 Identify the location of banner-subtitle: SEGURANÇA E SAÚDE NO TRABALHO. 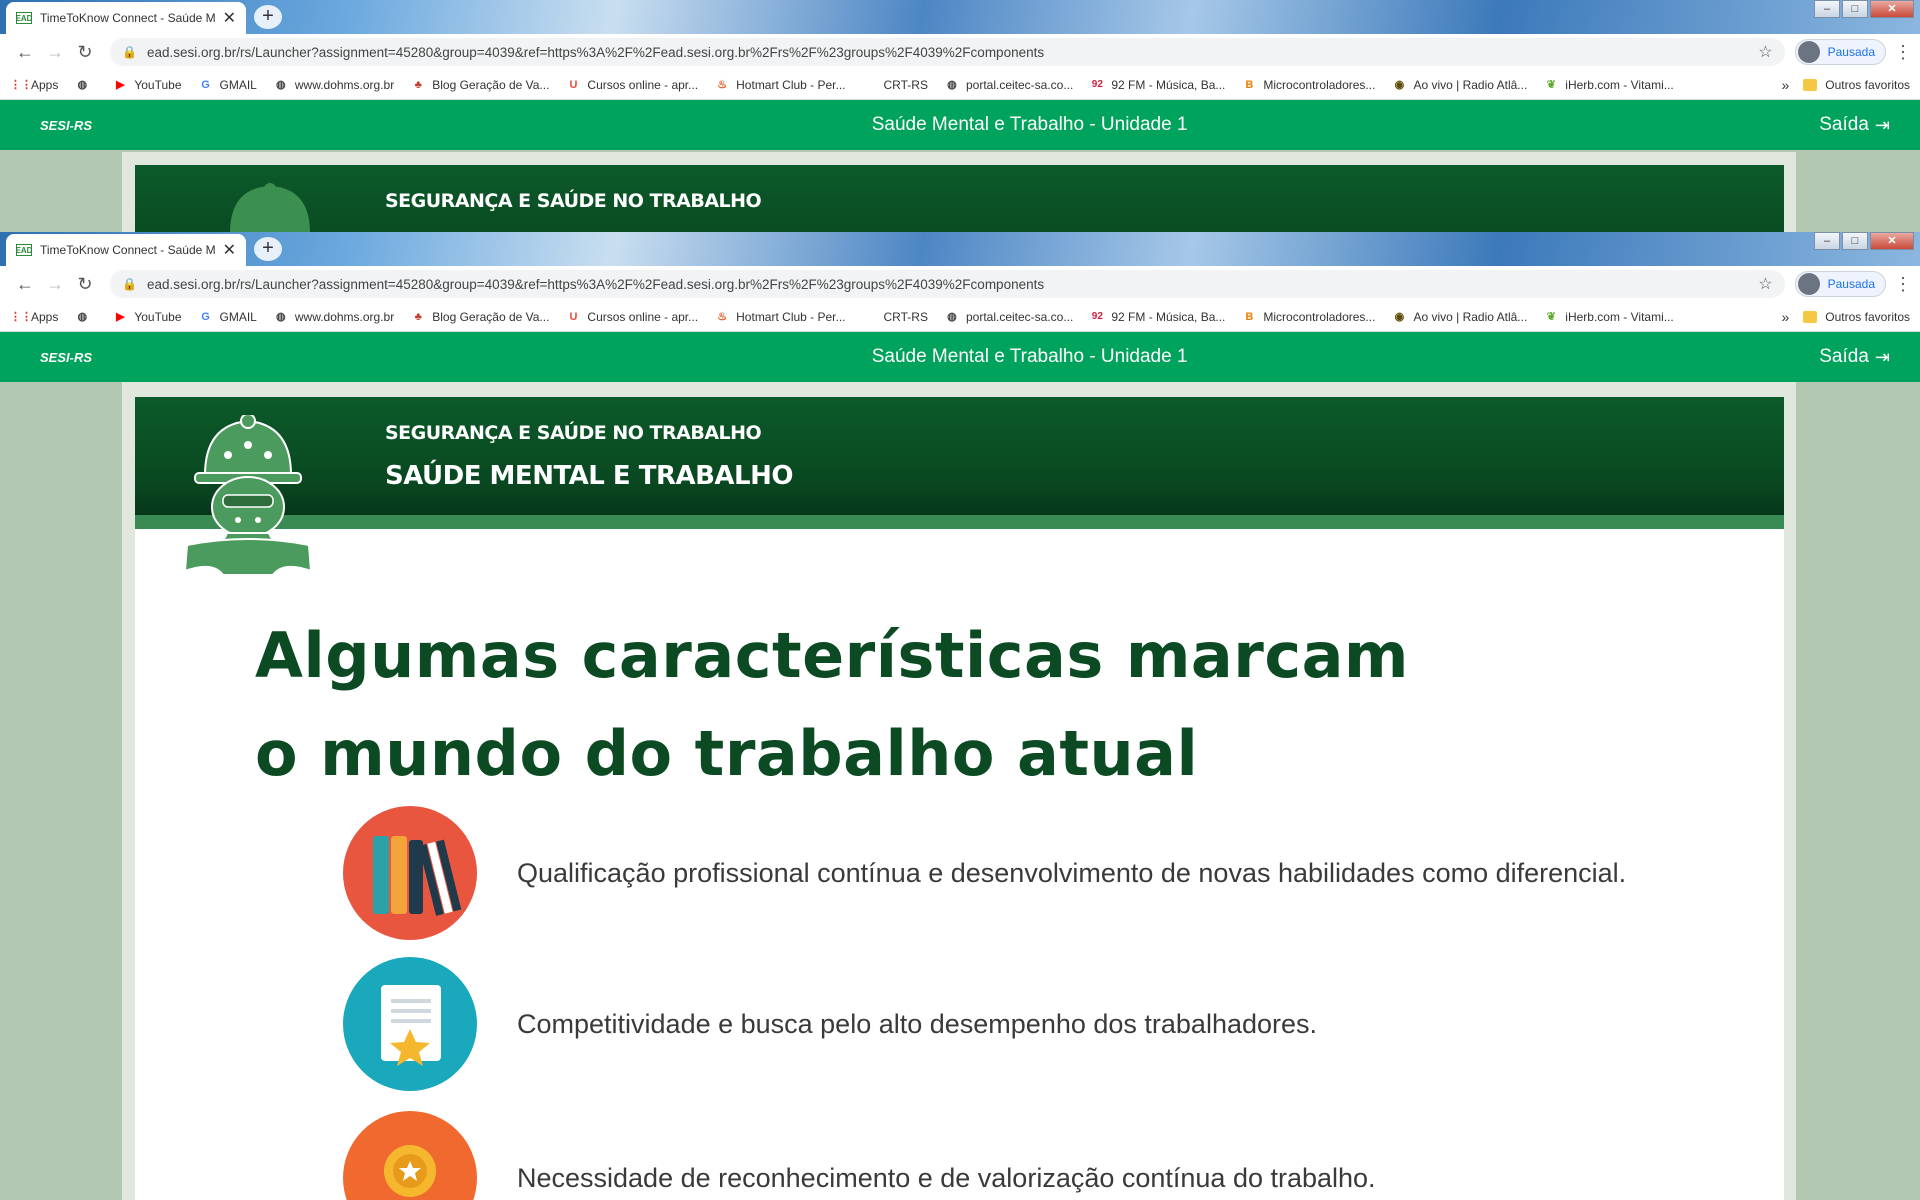
(573, 433).